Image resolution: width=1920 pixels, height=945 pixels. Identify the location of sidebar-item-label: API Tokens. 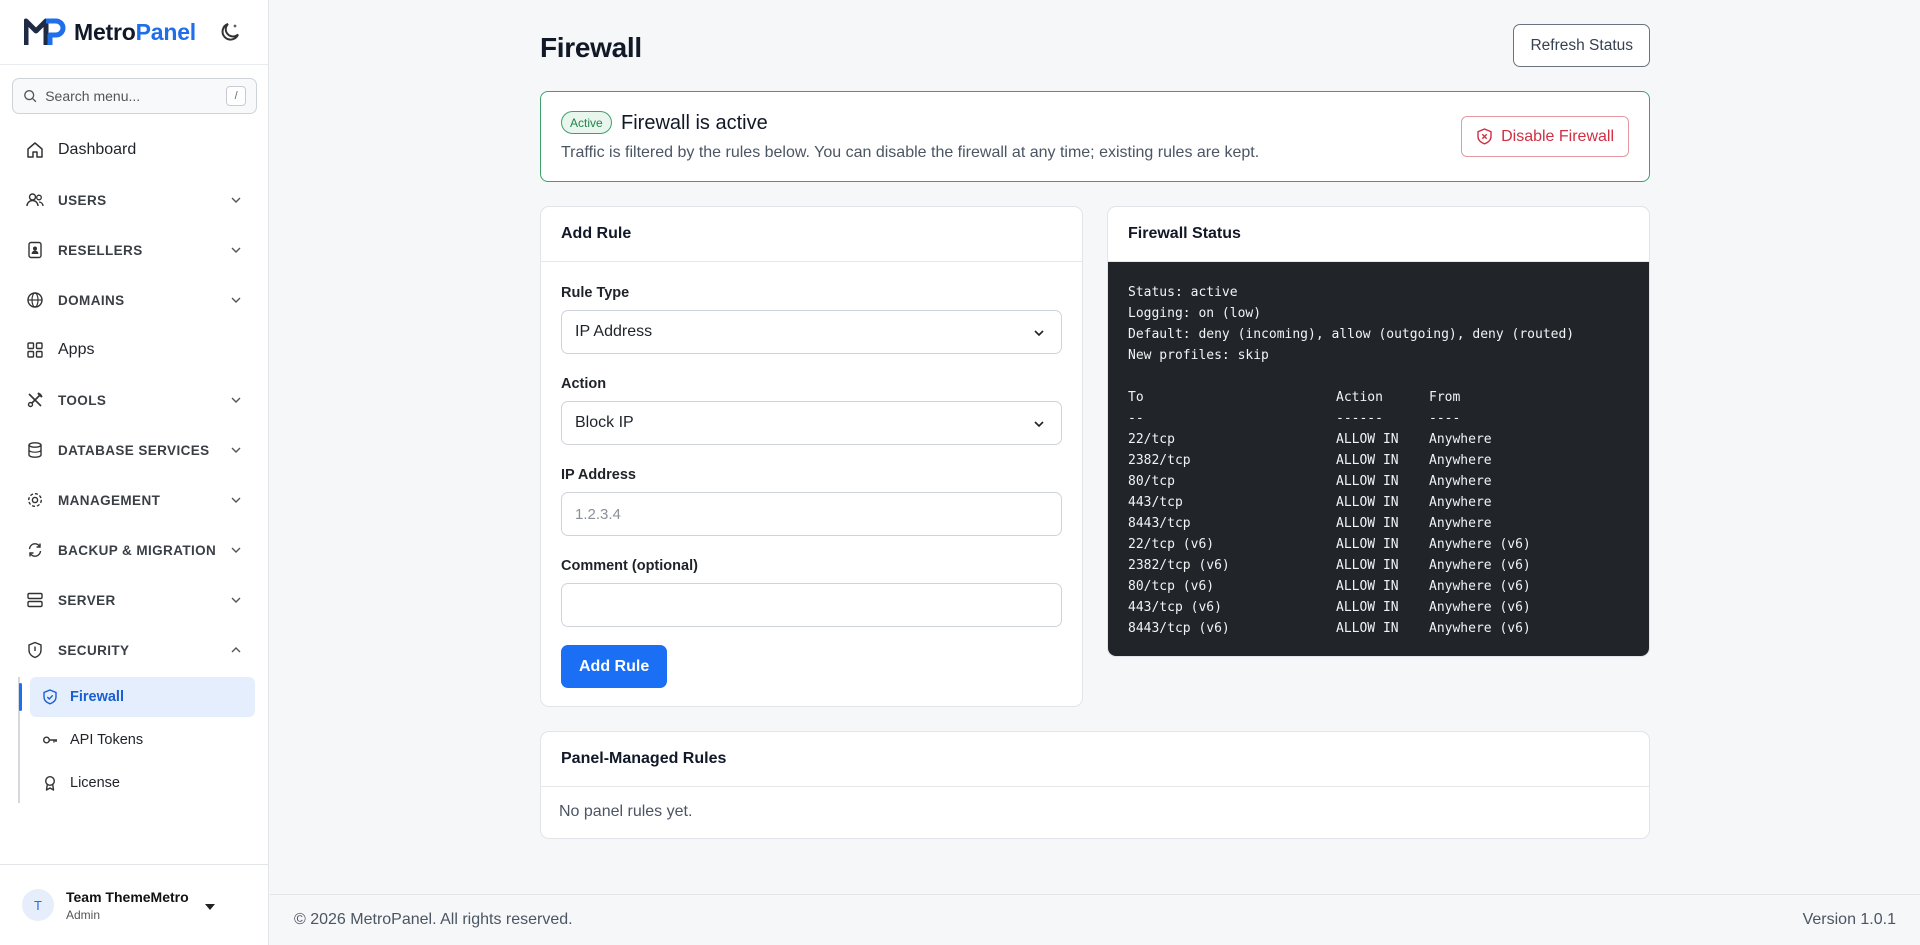
(107, 740).